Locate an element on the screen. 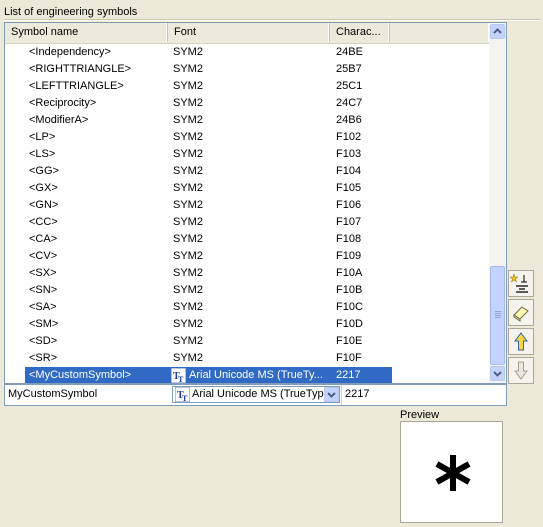  eraser-icon is located at coordinates (521, 314).